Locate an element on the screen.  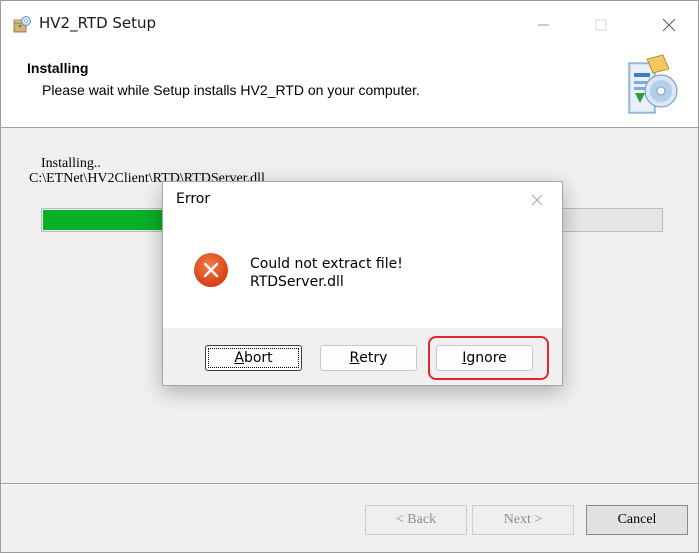
error-x-icon is located at coordinates (211, 270).